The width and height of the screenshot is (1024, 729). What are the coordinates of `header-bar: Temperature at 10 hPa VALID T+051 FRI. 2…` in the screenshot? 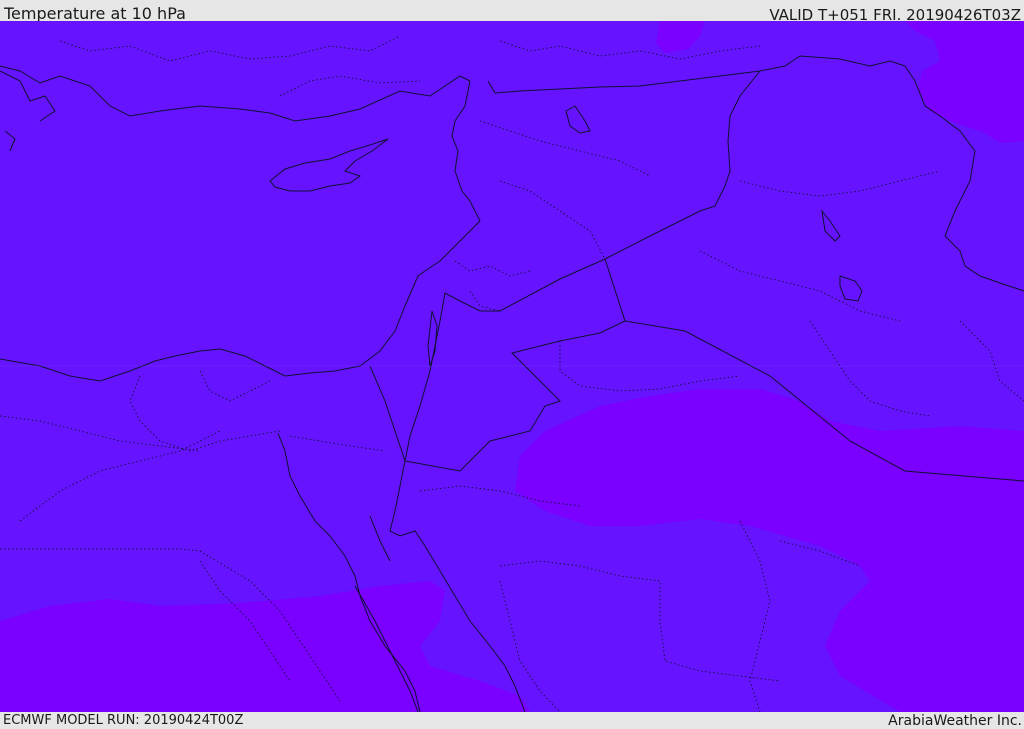 It's located at (512, 12).